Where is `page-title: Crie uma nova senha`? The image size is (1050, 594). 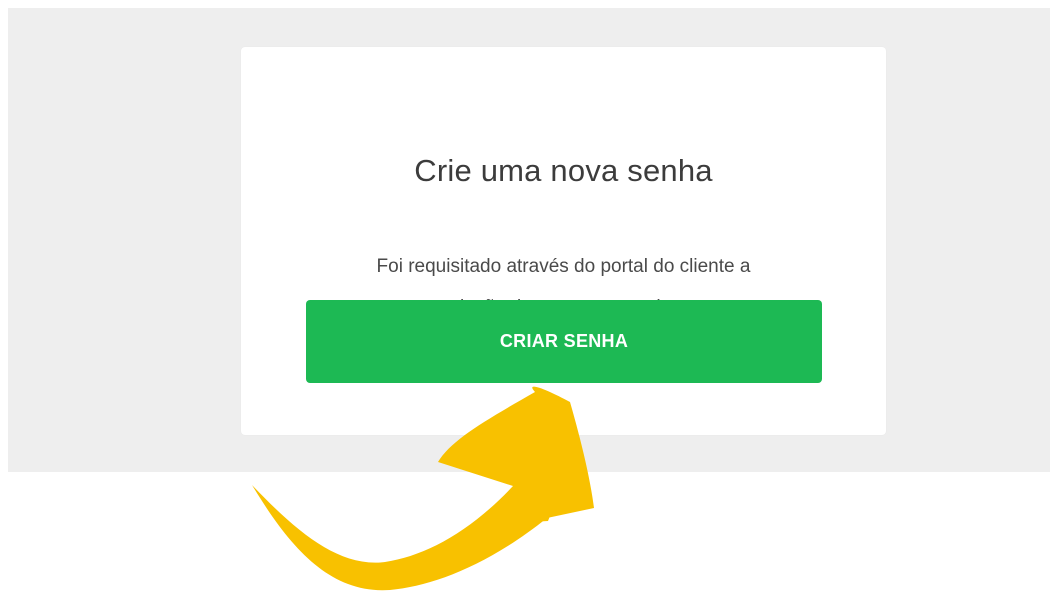 page-title: Crie uma nova senha is located at coordinates (563, 170).